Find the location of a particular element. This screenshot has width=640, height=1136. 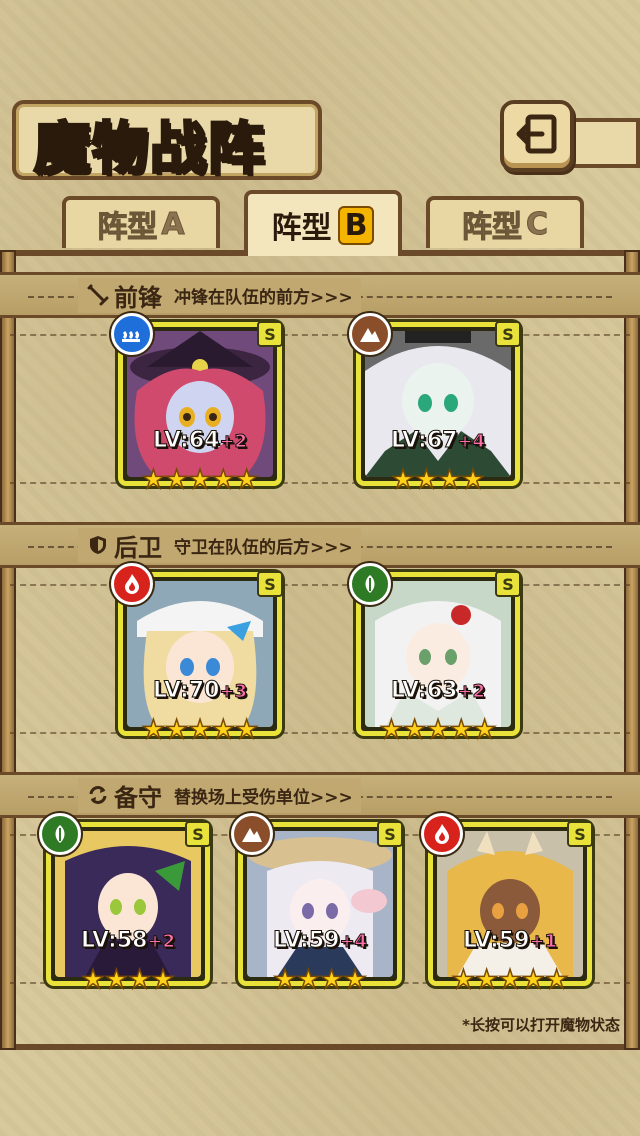

monster-card-front-2: S LV:67+4 ★ ★ ★ ★ is located at coordinates (435, 403).